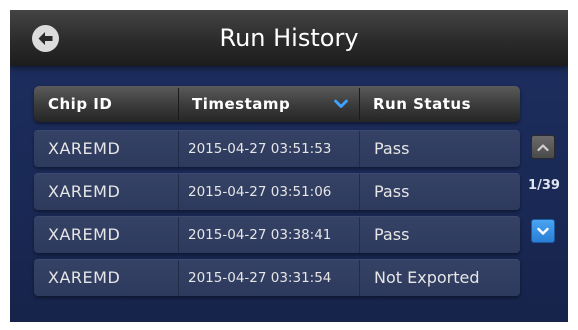 This screenshot has height=330, width=578. I want to click on timestamp-cell: 2015-04-27 03:51:06, so click(260, 192).